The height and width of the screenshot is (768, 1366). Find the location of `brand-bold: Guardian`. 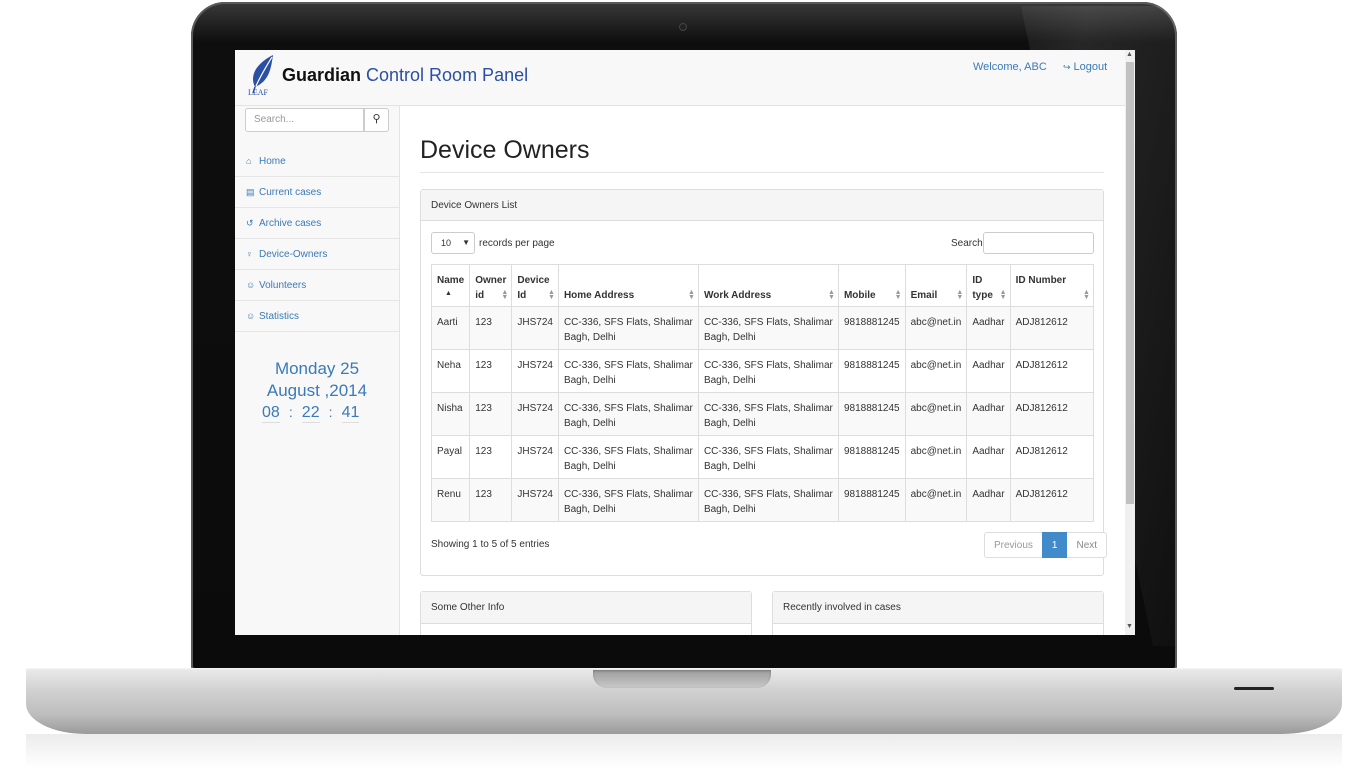

brand-bold: Guardian is located at coordinates (322, 75).